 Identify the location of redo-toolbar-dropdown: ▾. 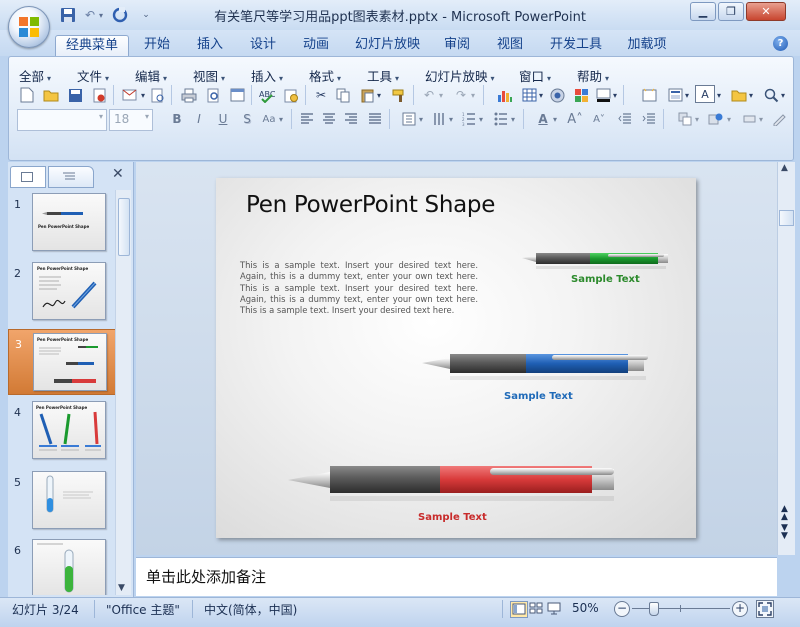
(473, 95).